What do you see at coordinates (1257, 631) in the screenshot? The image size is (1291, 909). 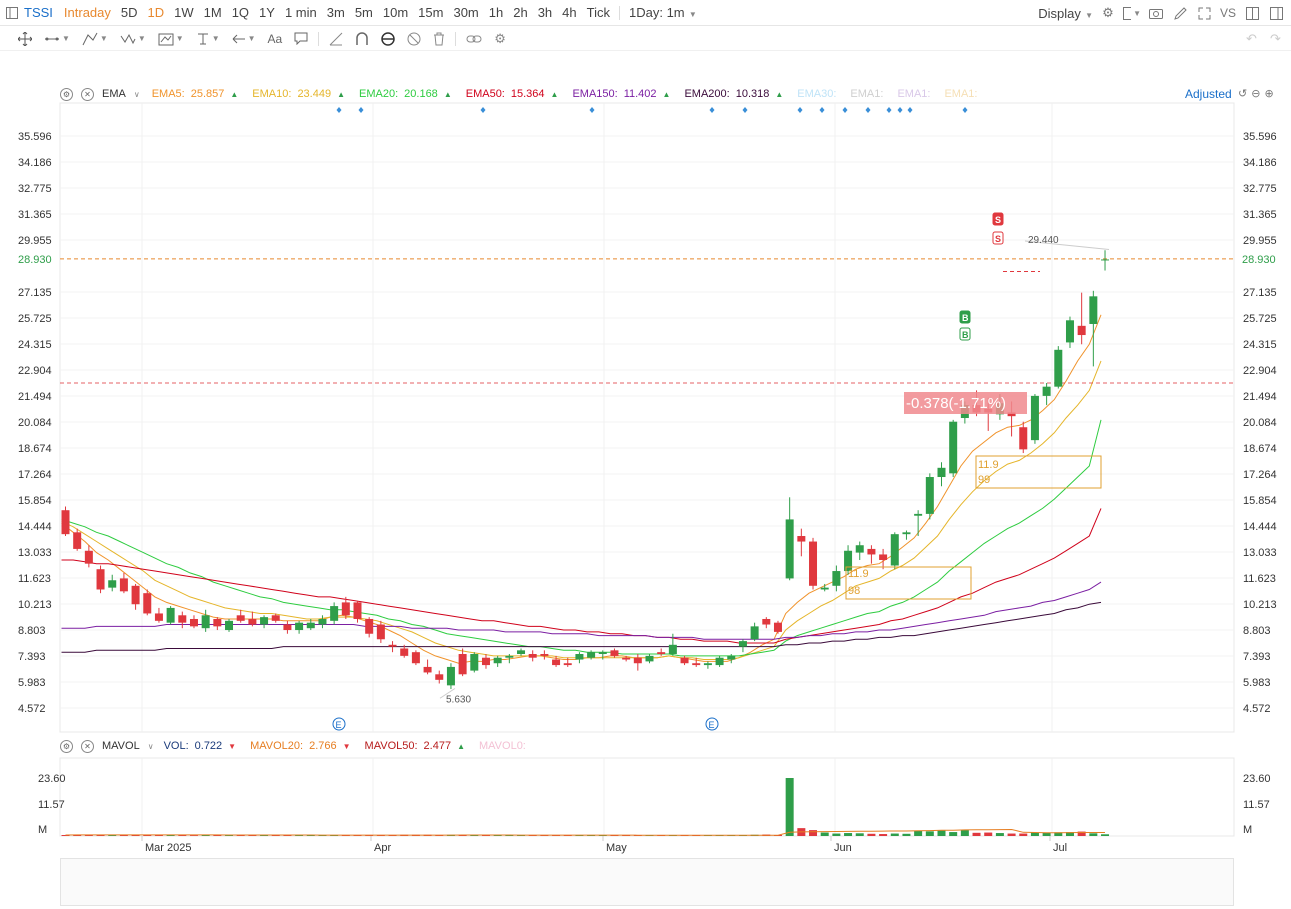 I see `price-axis-label-right: 8.803` at bounding box center [1257, 631].